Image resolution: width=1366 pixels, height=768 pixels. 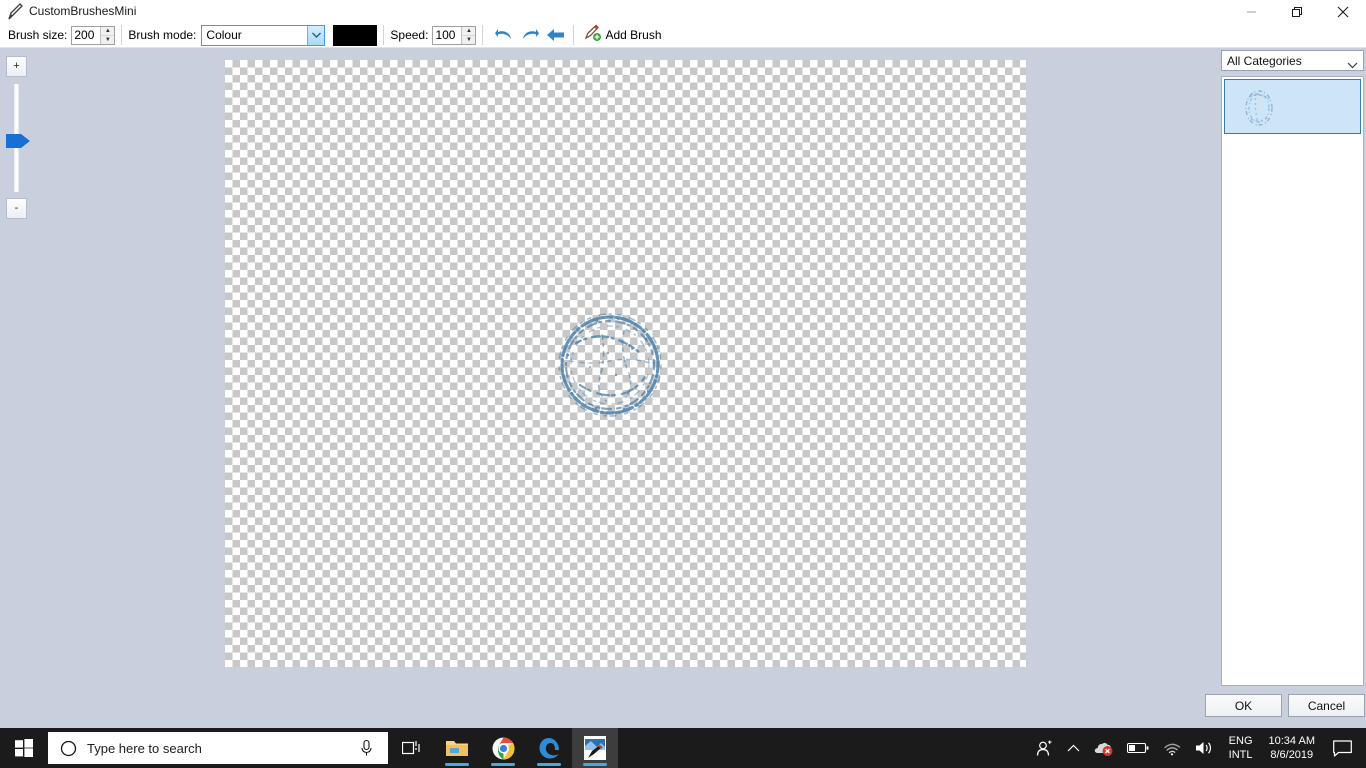 I want to click on add-brush-button: Add Brush, so click(x=623, y=35).